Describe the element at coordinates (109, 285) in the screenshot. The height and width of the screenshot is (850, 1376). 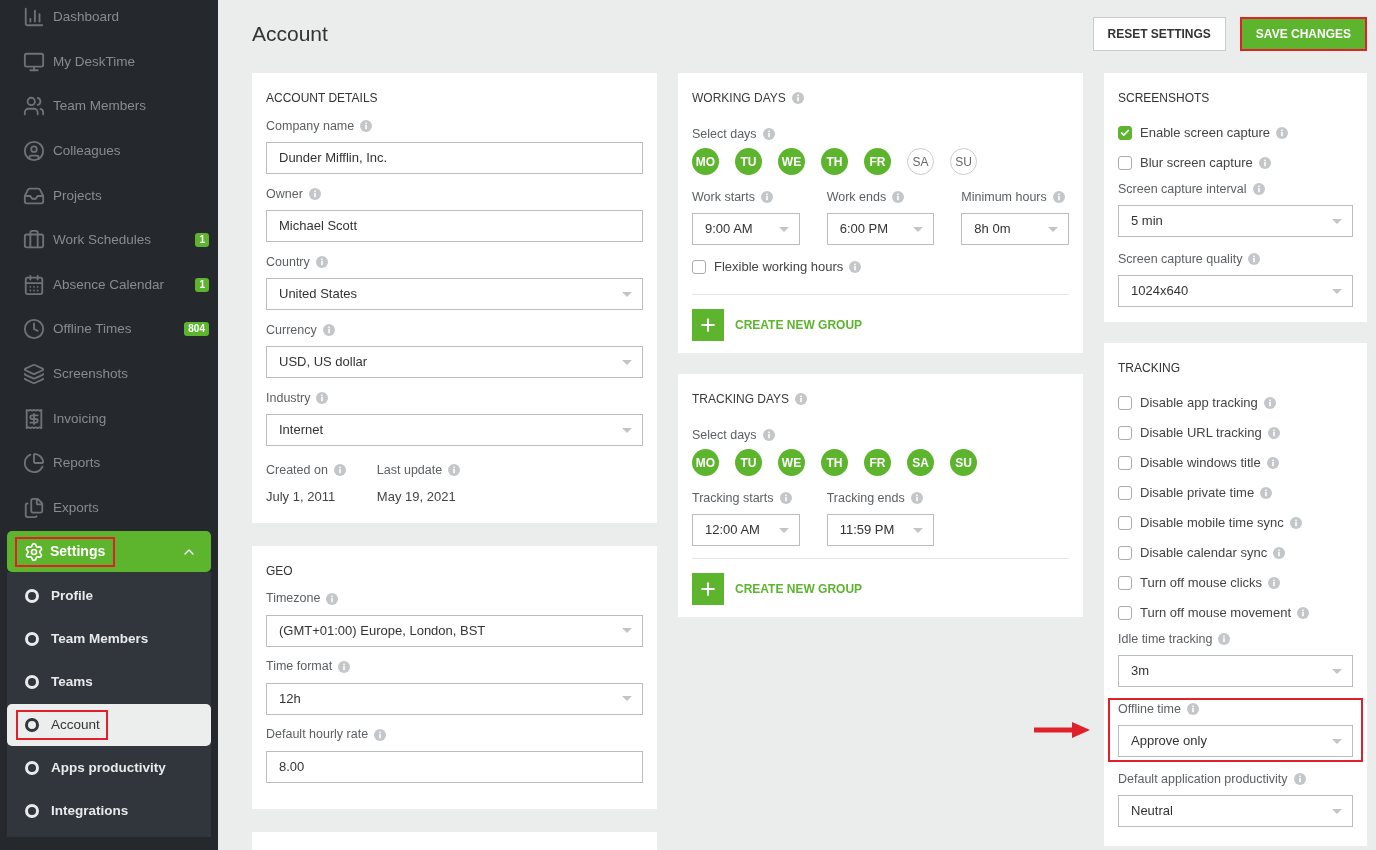
I see `nav-item: Absence Calendar 1` at that location.